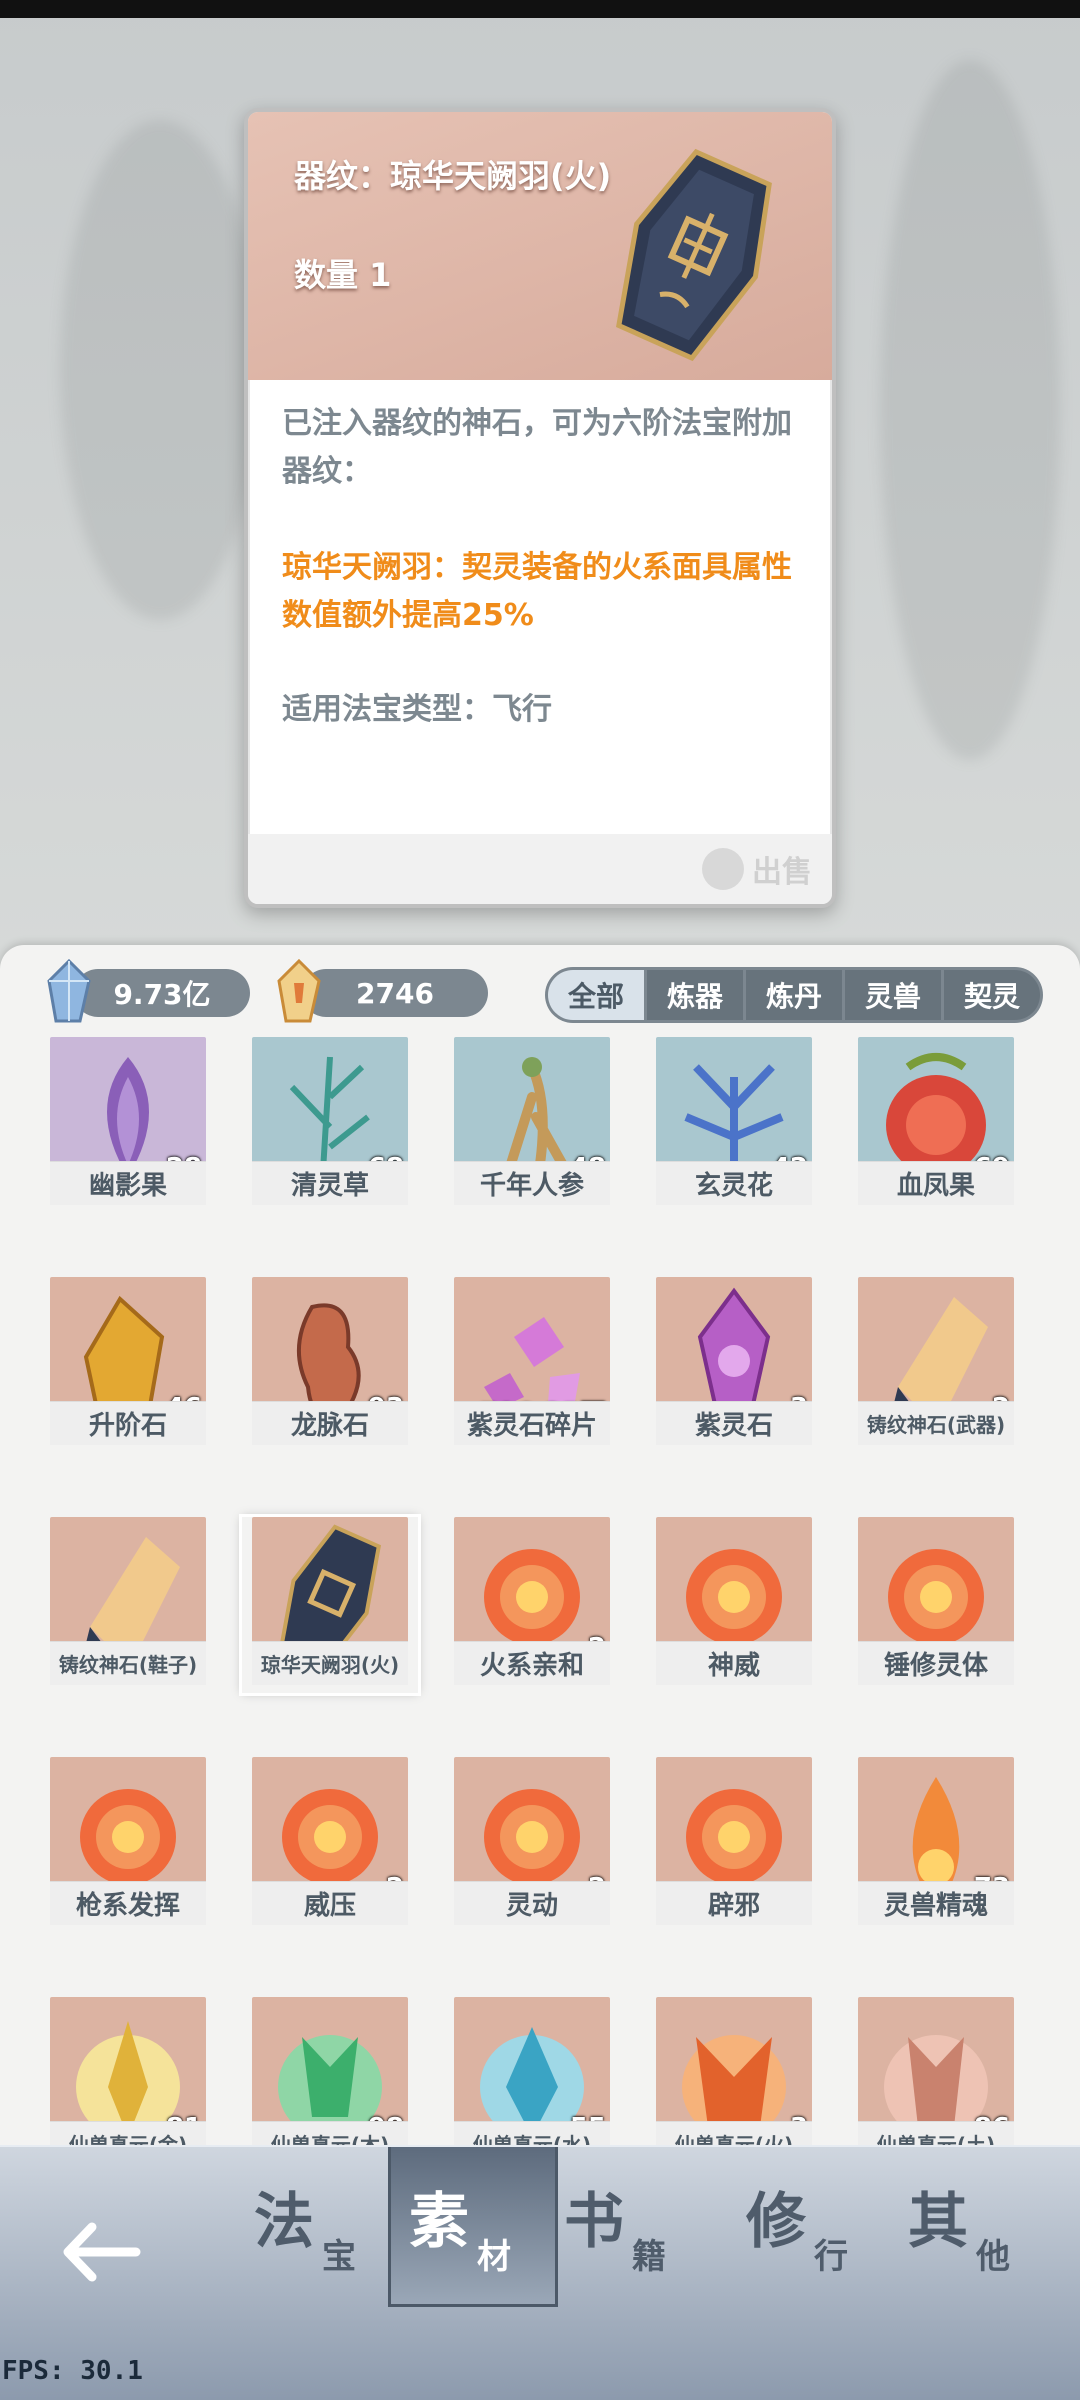  What do you see at coordinates (128, 1125) in the screenshot?
I see `inventory-item: 28幽影果` at bounding box center [128, 1125].